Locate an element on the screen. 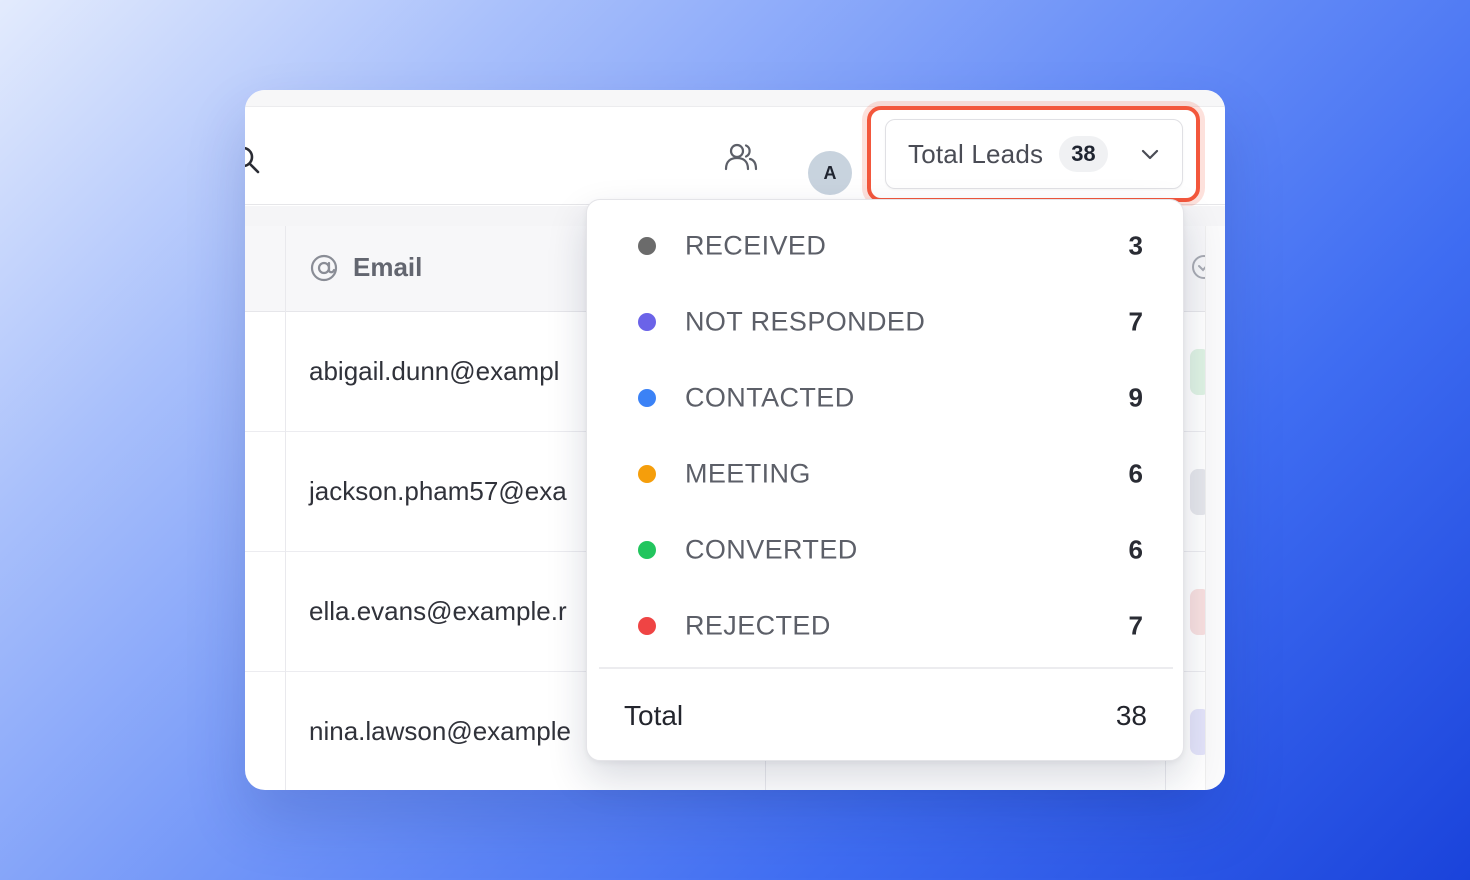 This screenshot has height=880, width=1470. scrollbar is located at coordinates (1215, 508).